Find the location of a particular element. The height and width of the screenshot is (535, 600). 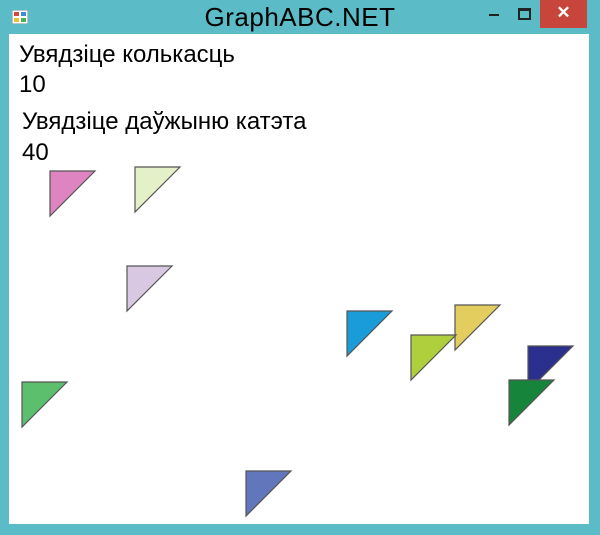

maximize-icon is located at coordinates (524, 14).